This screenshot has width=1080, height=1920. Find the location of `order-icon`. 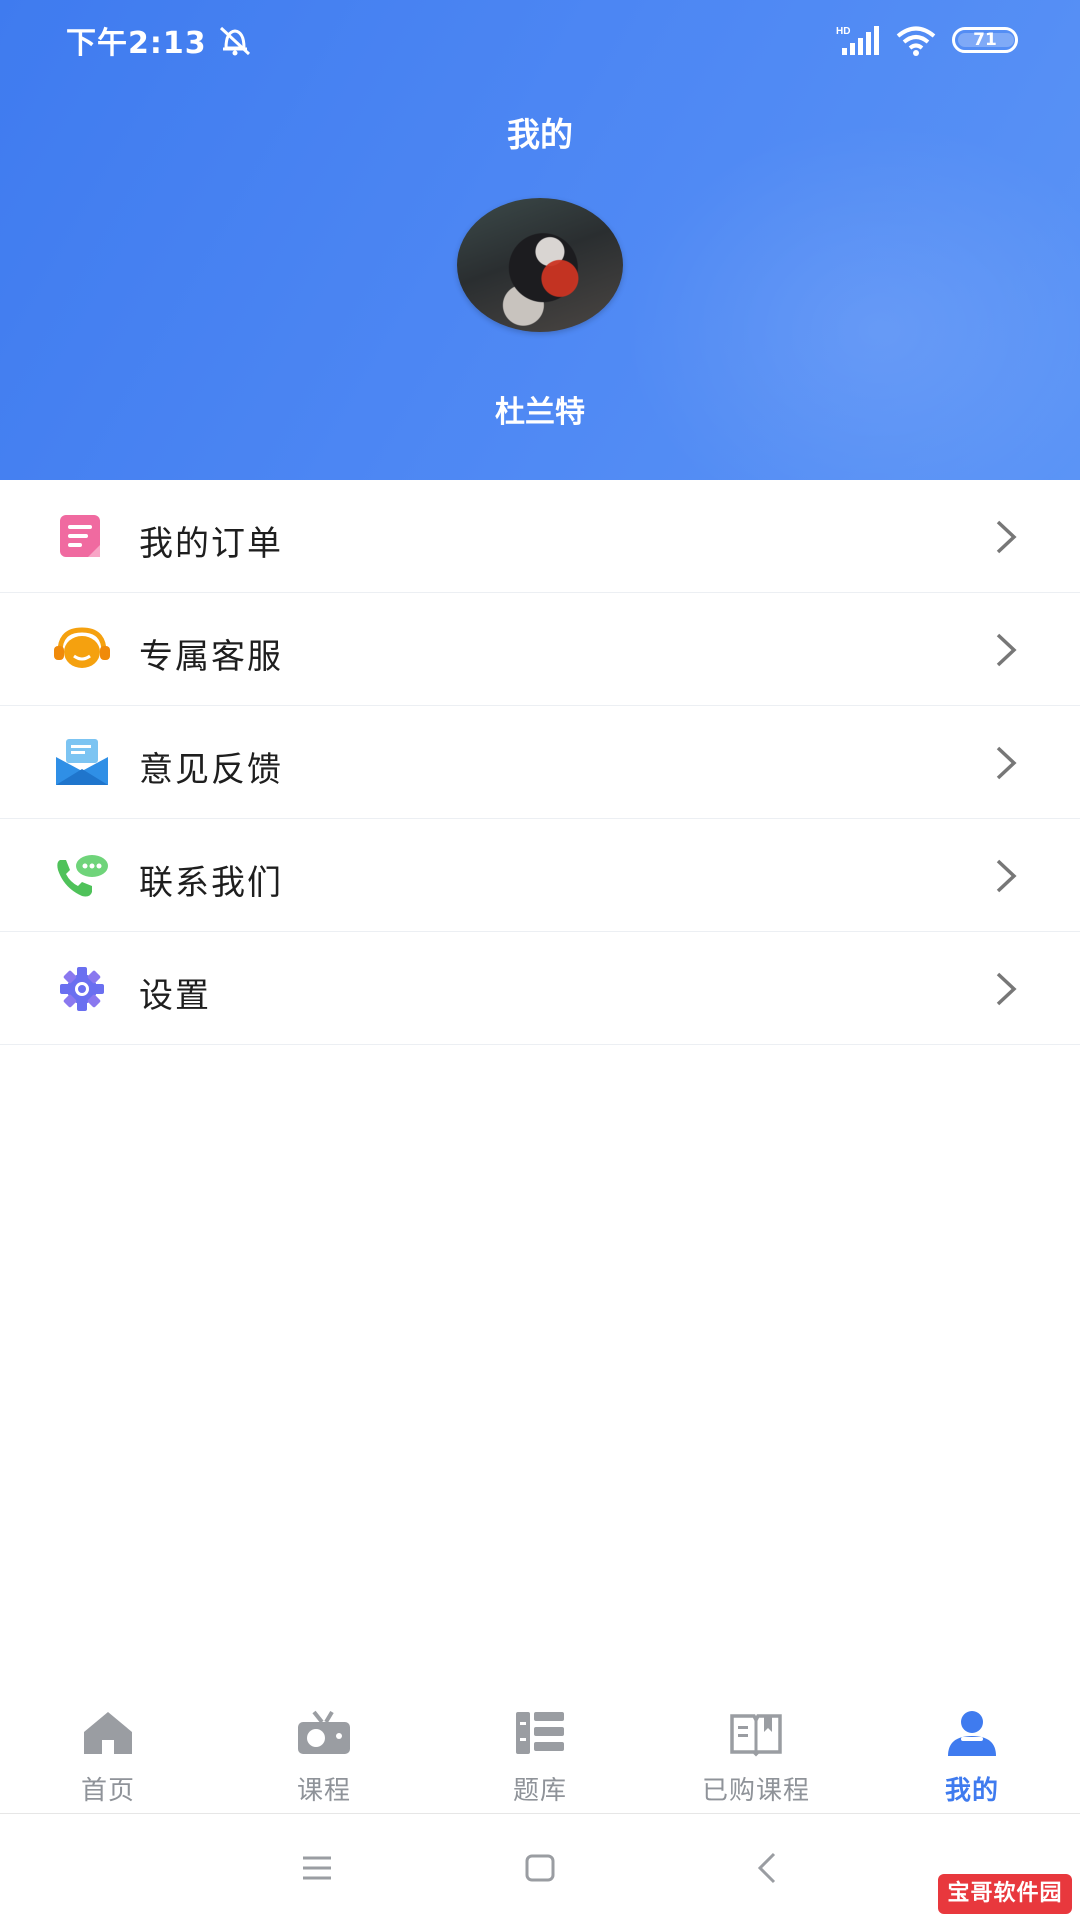

order-icon is located at coordinates (80, 536).